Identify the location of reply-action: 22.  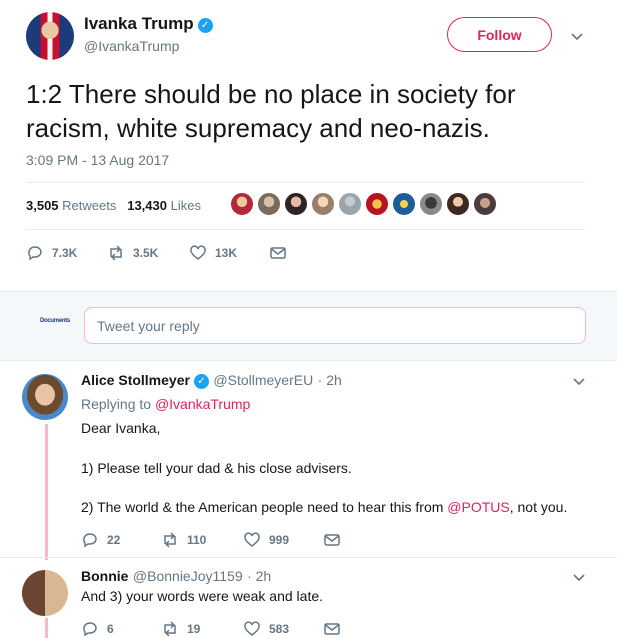
(121, 540).